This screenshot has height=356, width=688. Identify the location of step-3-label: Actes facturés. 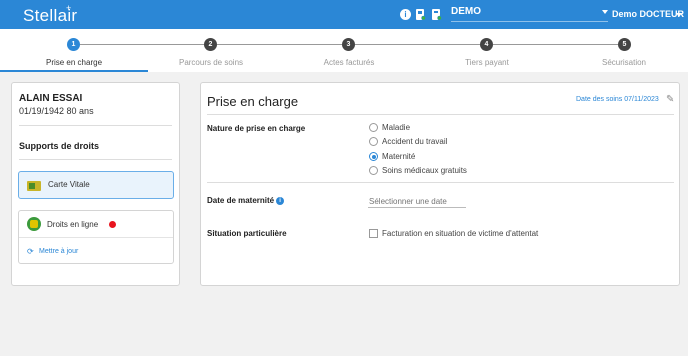
(349, 62).